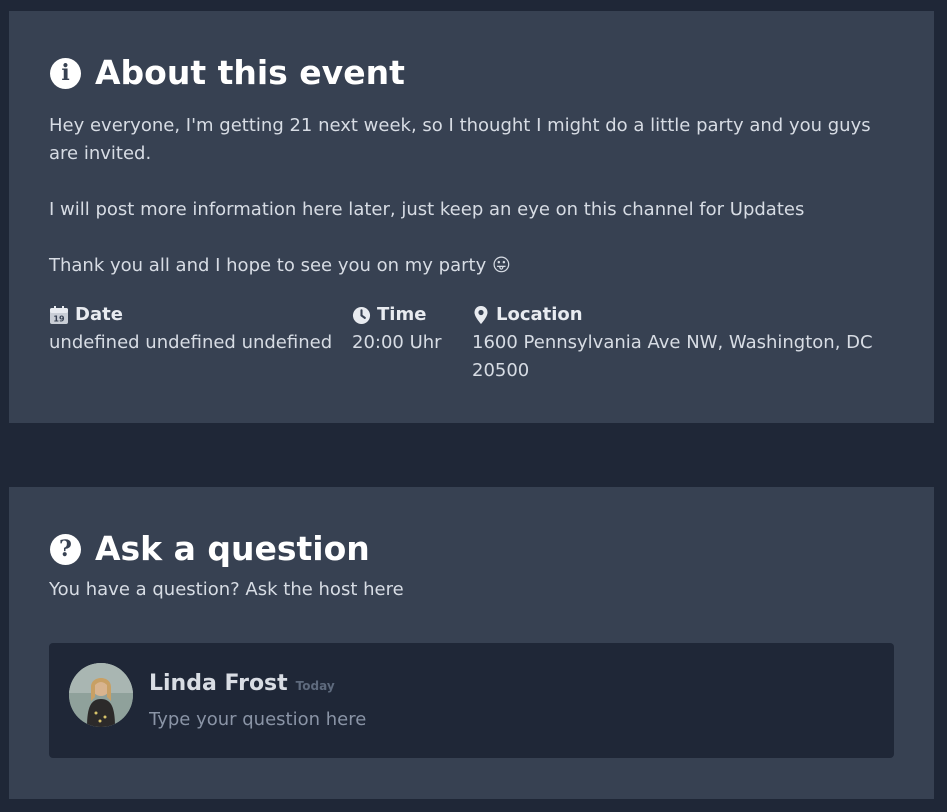 This screenshot has height=812, width=947. Describe the element at coordinates (250, 72) in the screenshot. I see `about-title: About this event` at that location.